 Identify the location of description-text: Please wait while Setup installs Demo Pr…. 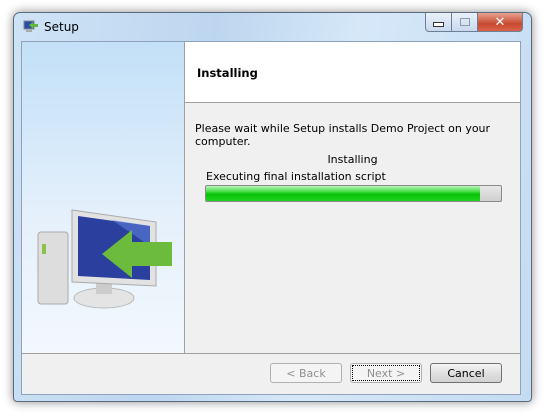
(343, 135).